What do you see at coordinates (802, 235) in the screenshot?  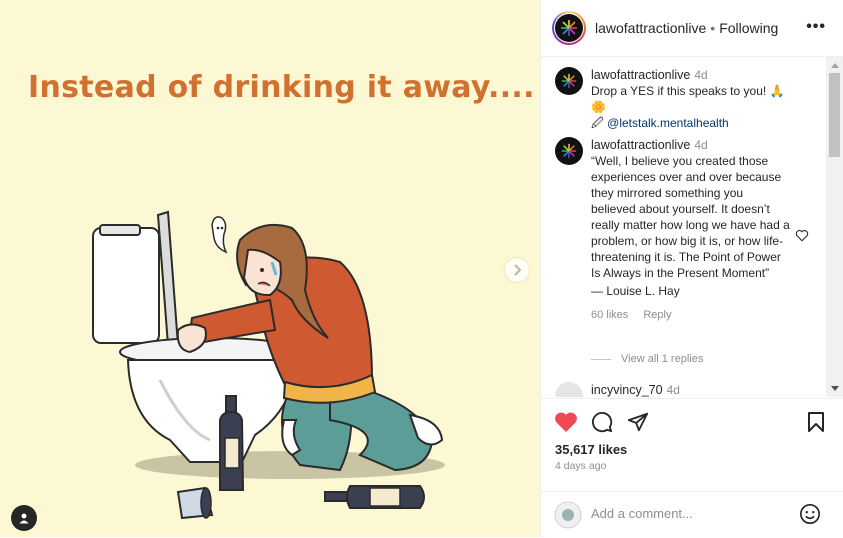 I see `heart-outline-icon` at bounding box center [802, 235].